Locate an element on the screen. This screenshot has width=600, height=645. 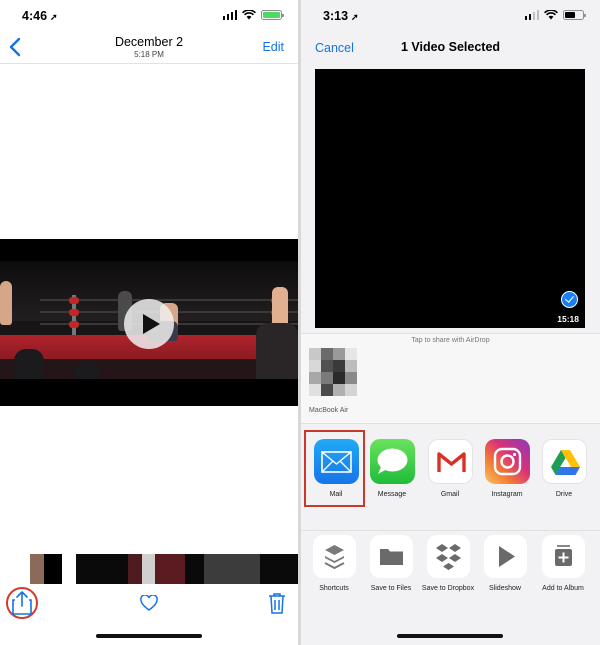
status-time: 3:13 ➚ is located at coordinates (341, 16).